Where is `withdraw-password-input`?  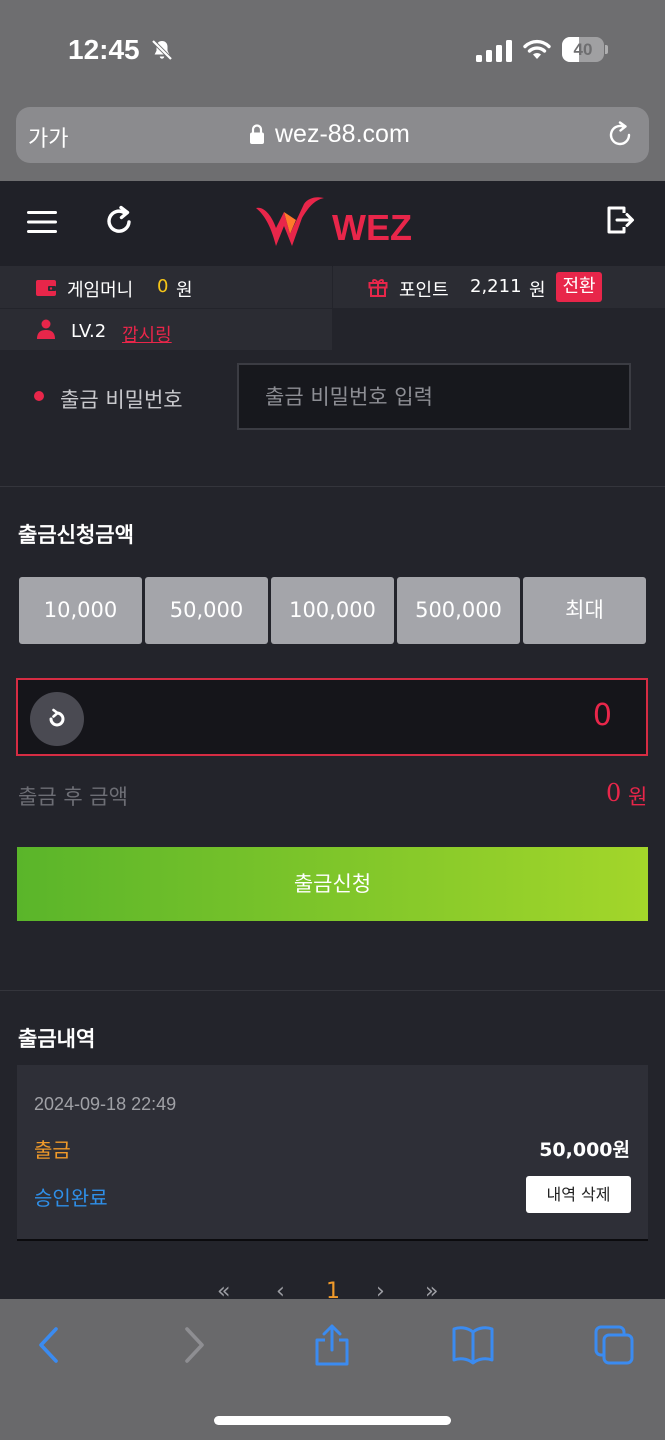 withdraw-password-input is located at coordinates (434, 396).